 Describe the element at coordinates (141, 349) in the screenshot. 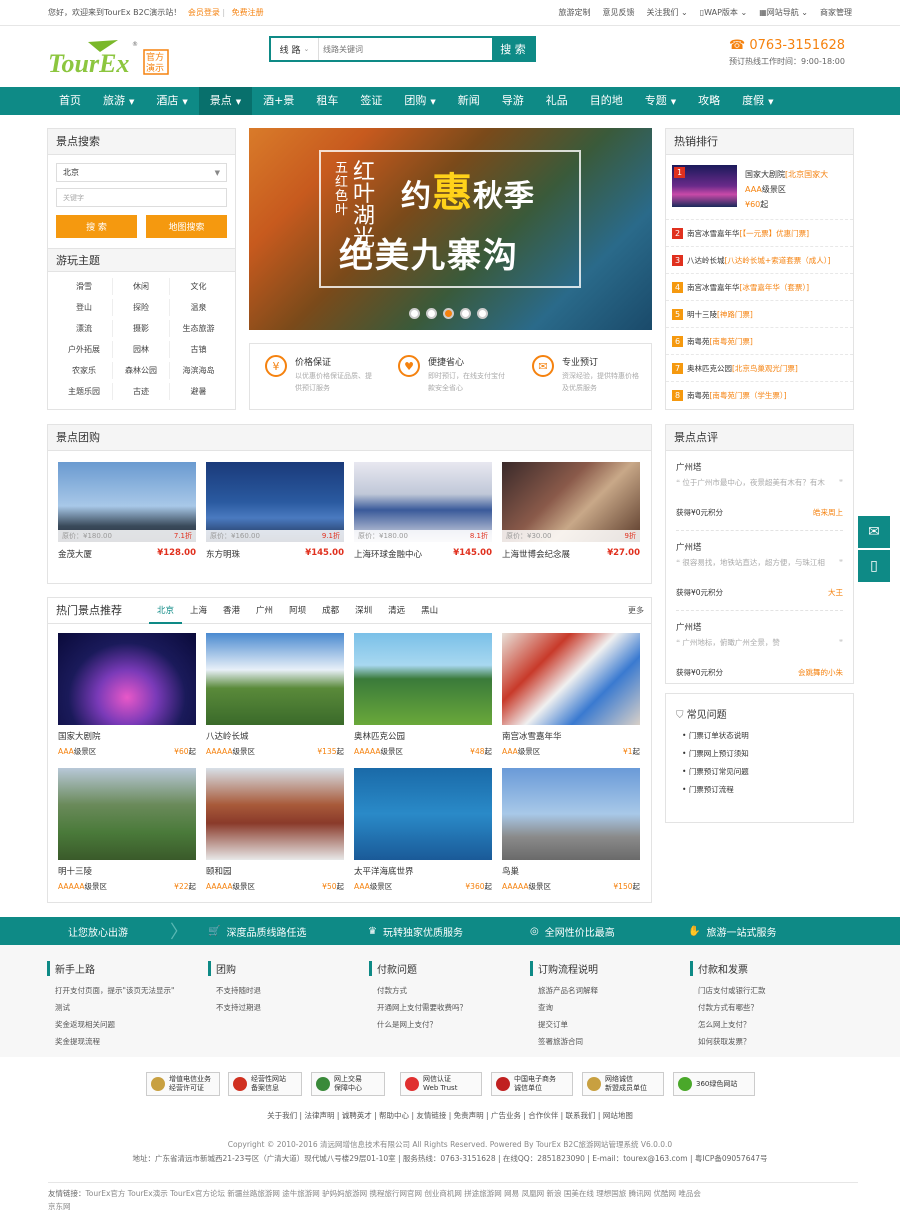

I see `theme-item: 园林` at that location.